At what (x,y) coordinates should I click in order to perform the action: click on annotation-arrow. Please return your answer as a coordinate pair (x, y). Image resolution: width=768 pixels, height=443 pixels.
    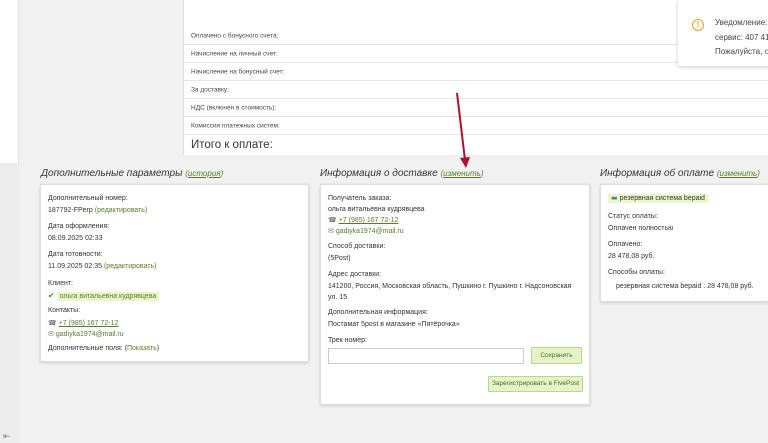
    Looking at the image, I should click on (463, 130).